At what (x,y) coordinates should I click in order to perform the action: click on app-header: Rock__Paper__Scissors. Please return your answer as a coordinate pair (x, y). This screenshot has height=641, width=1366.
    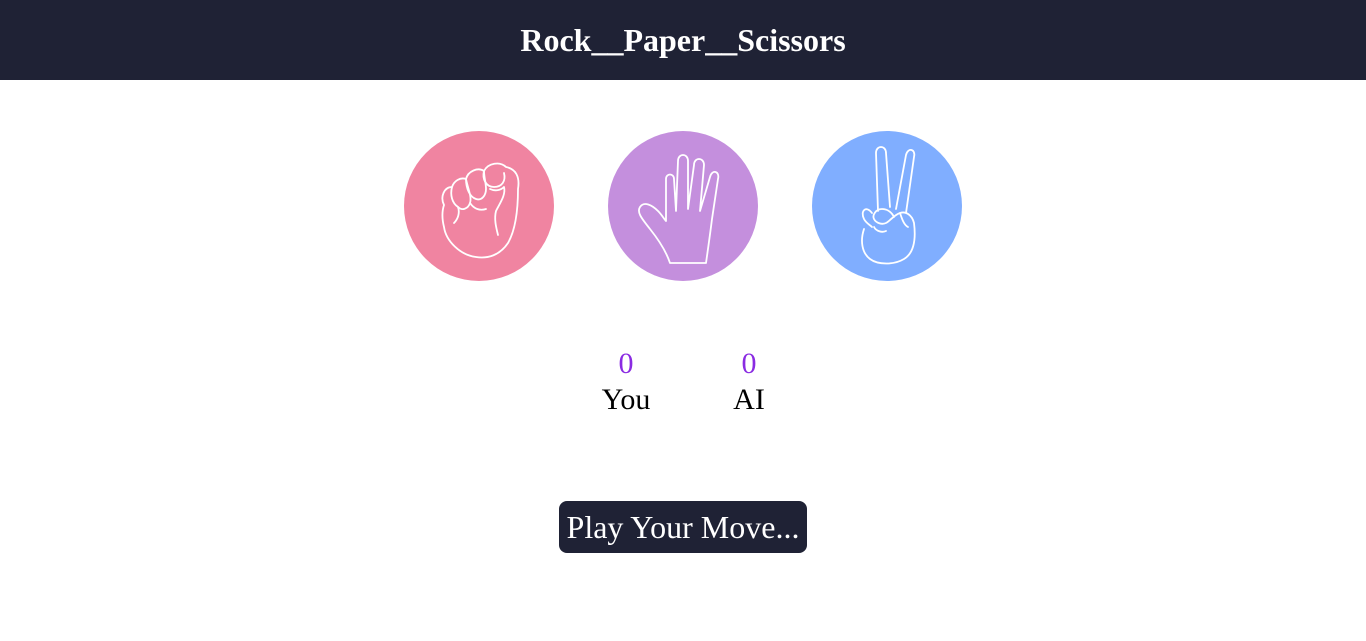
    Looking at the image, I should click on (683, 40).